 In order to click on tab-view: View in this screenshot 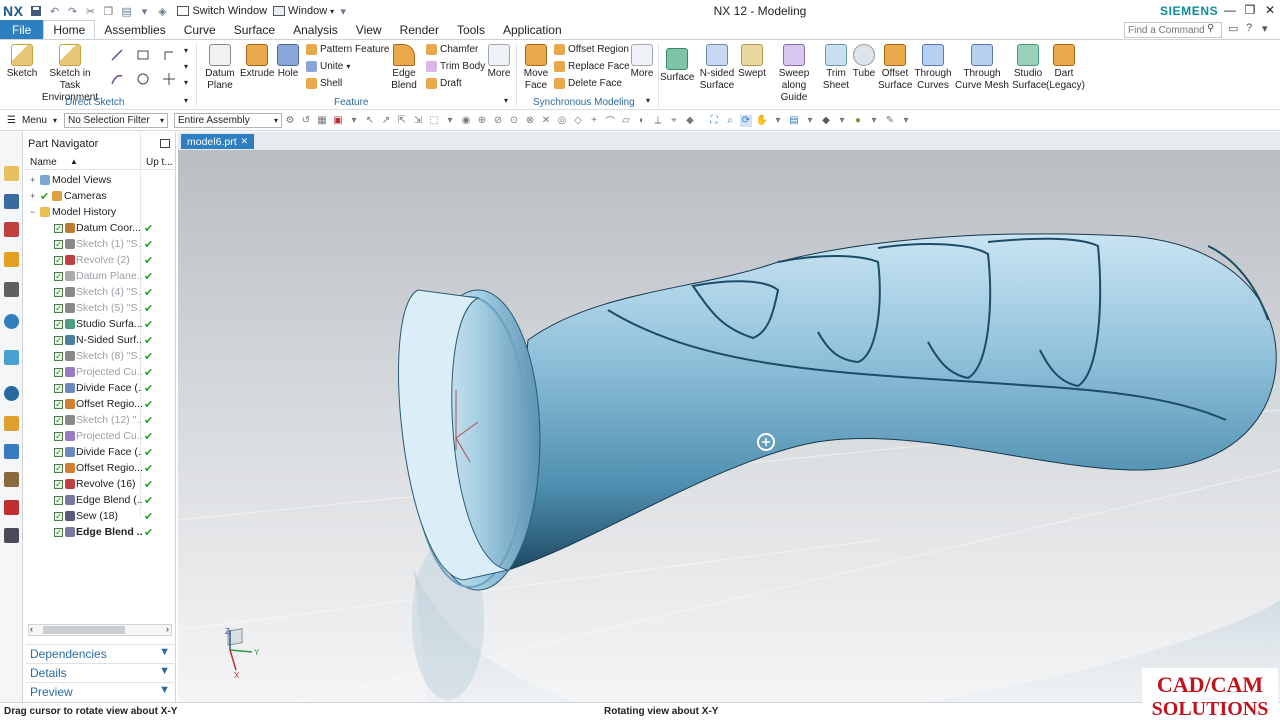, I will do `click(369, 29)`.